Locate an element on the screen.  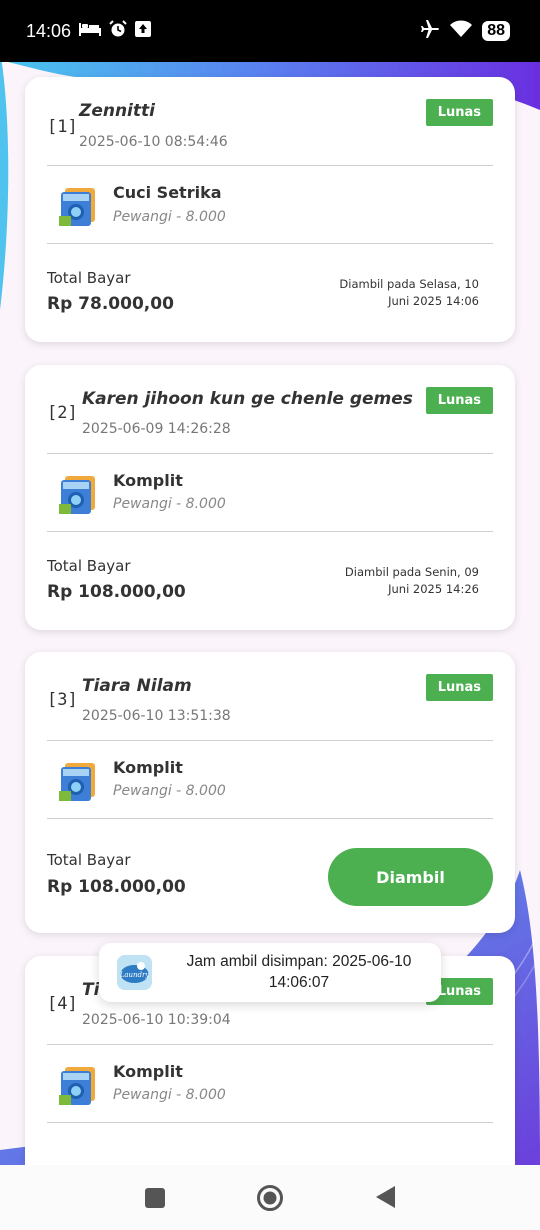
toast-text: Jam ambil disimpan: 2025-06-10 14:06:07 is located at coordinates (299, 972).